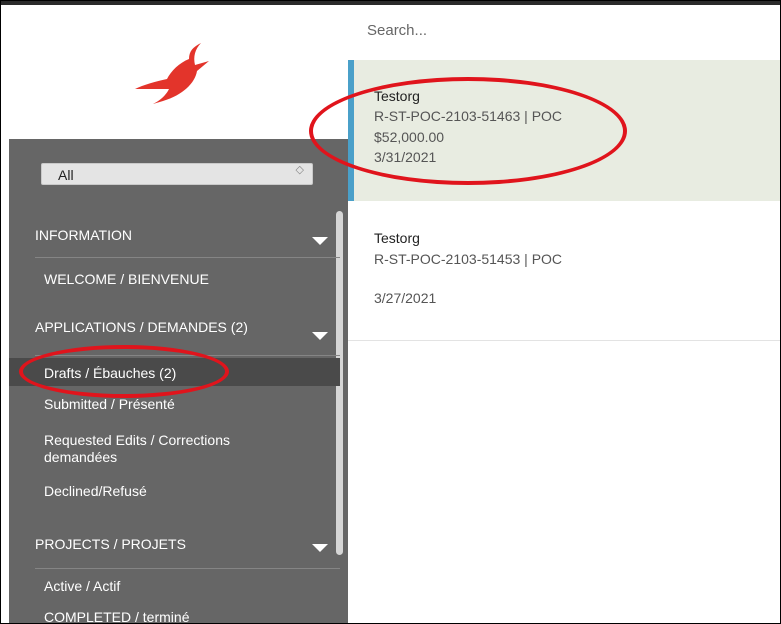 The width and height of the screenshot is (781, 624). I want to click on nav-item-active: Active / Actif, so click(82, 586).